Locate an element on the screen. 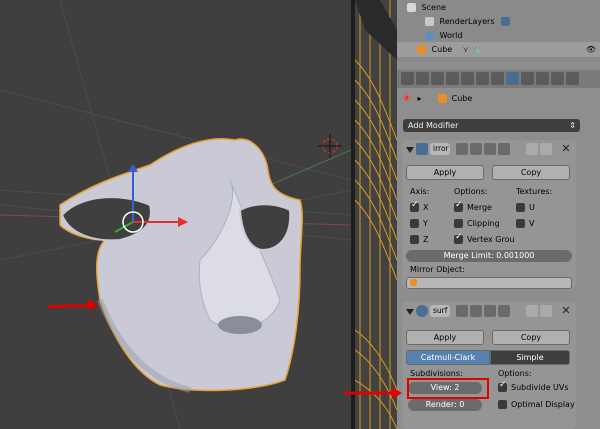 The height and width of the screenshot is (429, 600). subsurf-name-field: surf is located at coordinates (440, 311).